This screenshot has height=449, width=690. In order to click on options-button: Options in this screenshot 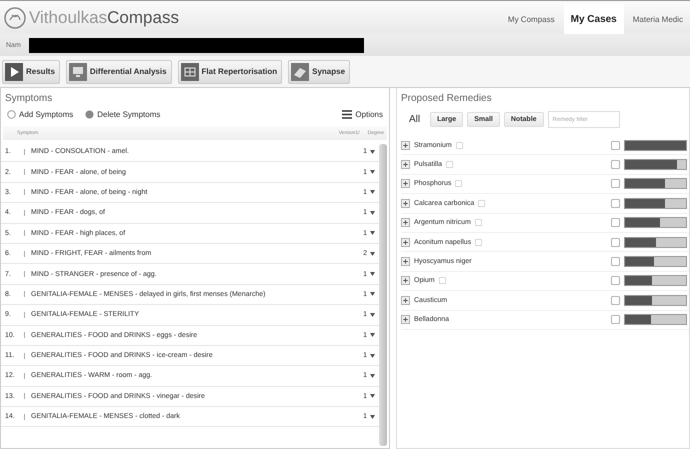, I will do `click(362, 114)`.